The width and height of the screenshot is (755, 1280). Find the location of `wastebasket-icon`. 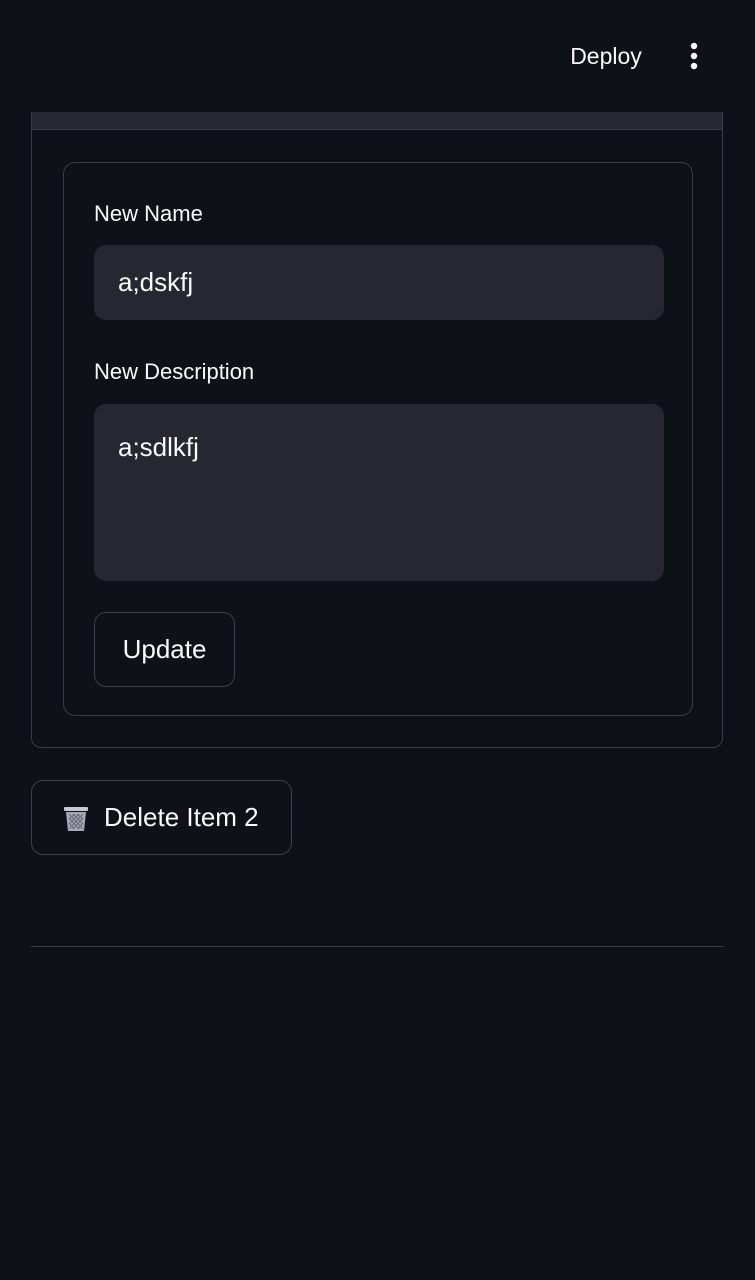

wastebasket-icon is located at coordinates (76, 818).